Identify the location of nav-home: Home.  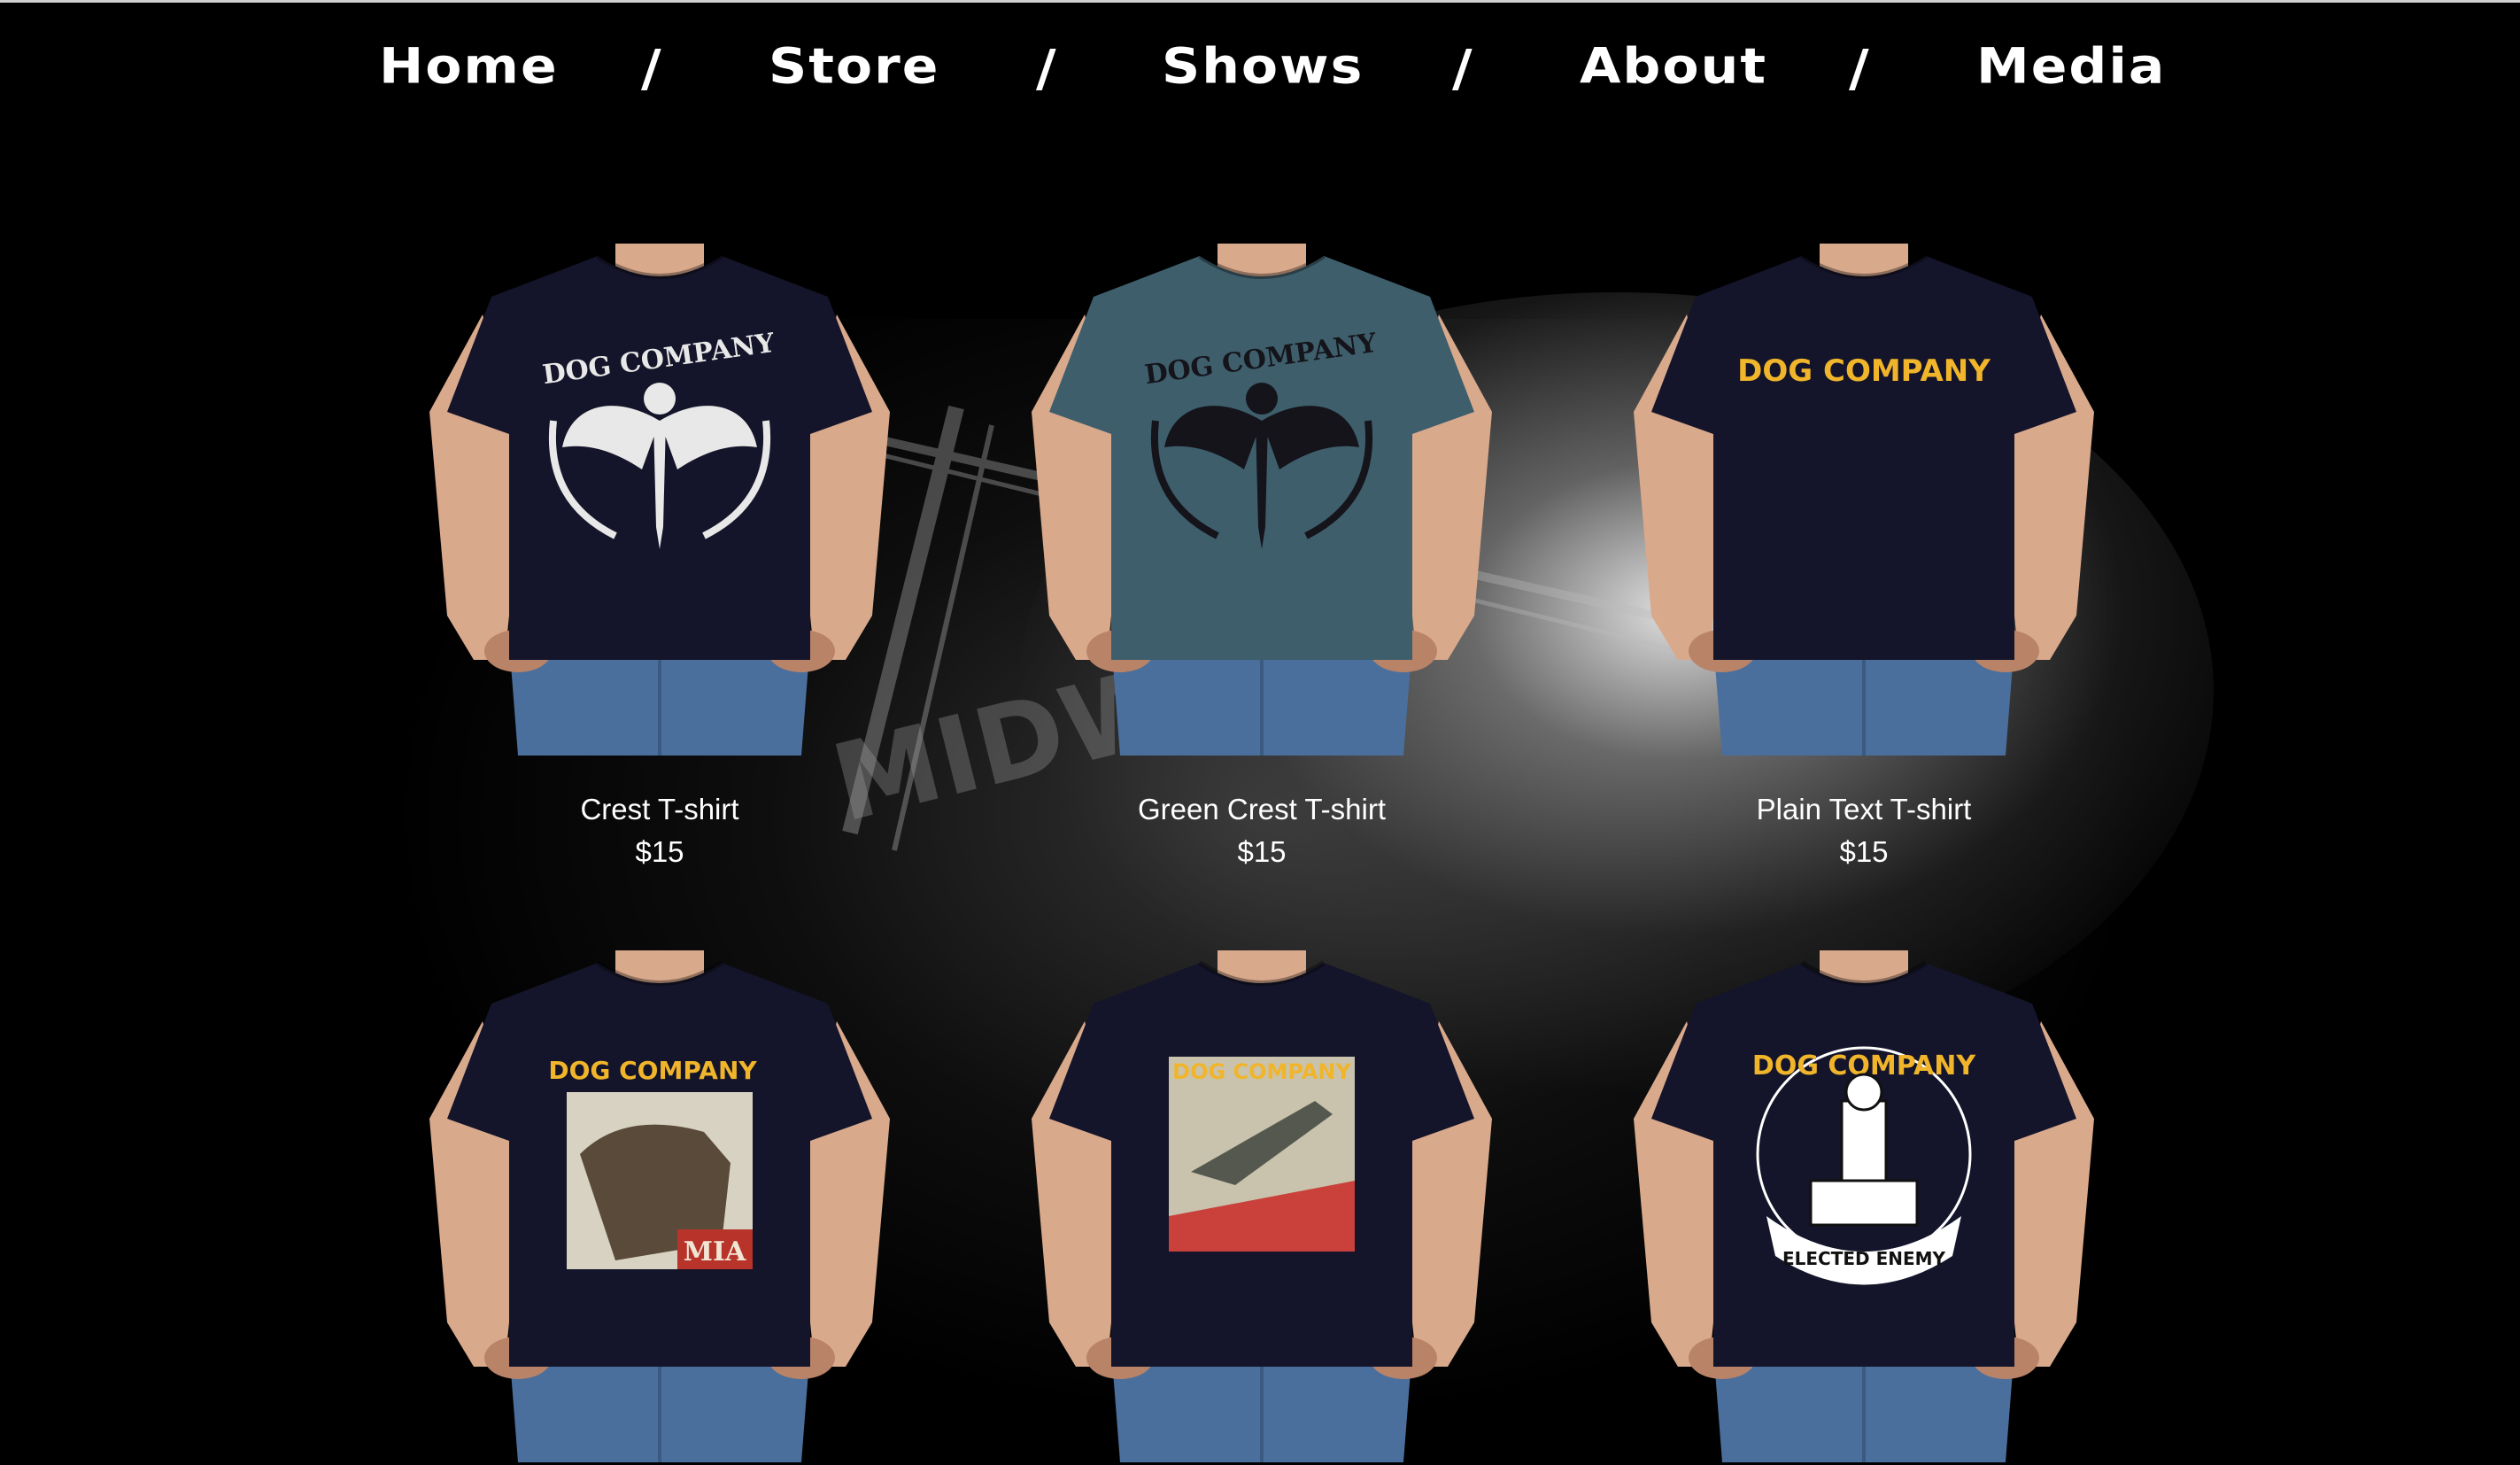
(469, 66).